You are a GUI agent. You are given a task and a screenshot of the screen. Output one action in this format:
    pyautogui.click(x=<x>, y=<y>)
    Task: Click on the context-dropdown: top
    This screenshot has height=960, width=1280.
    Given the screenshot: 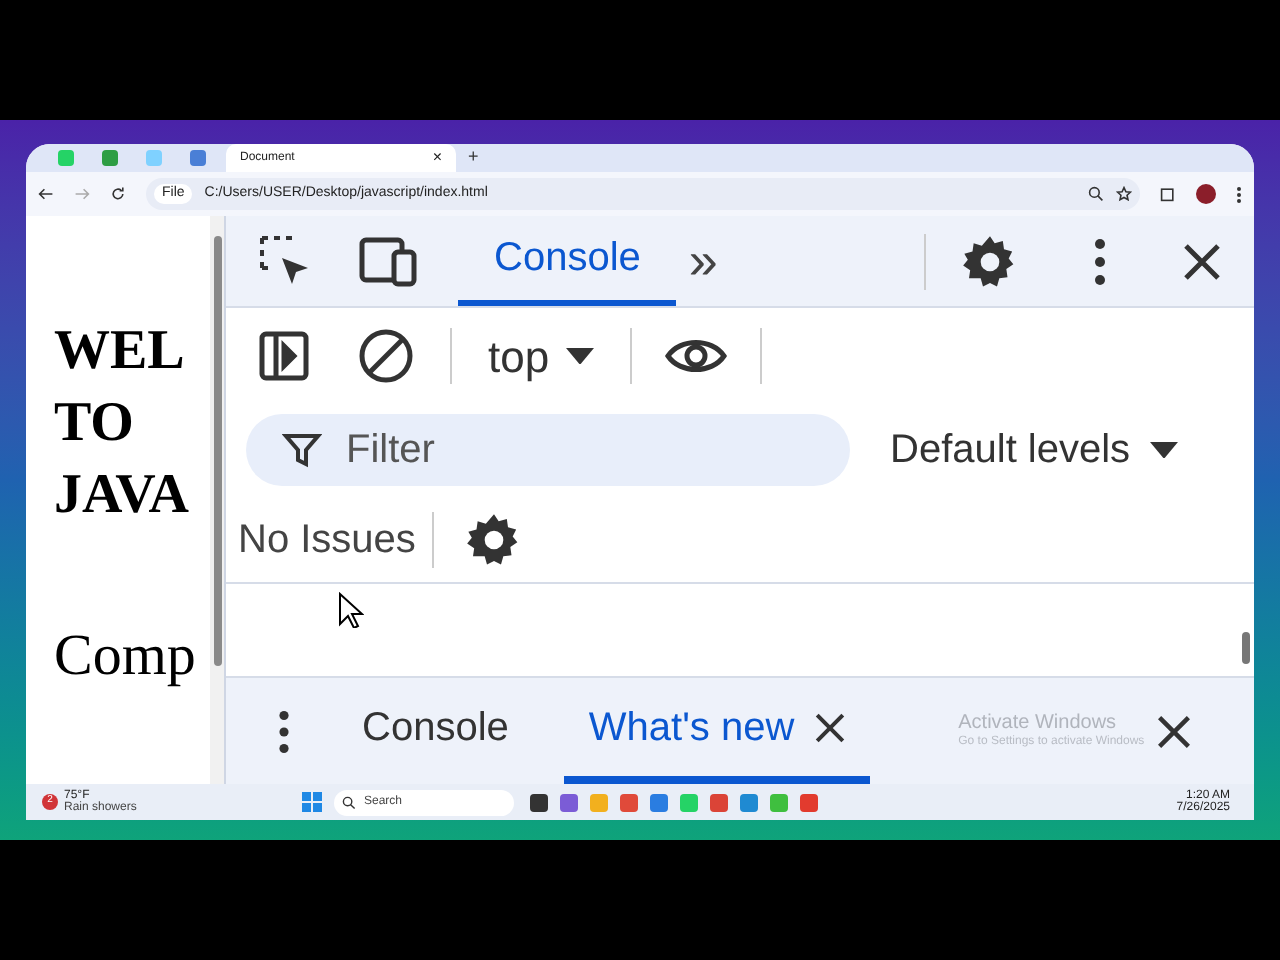 What is the action you would take?
    pyautogui.click(x=541, y=356)
    